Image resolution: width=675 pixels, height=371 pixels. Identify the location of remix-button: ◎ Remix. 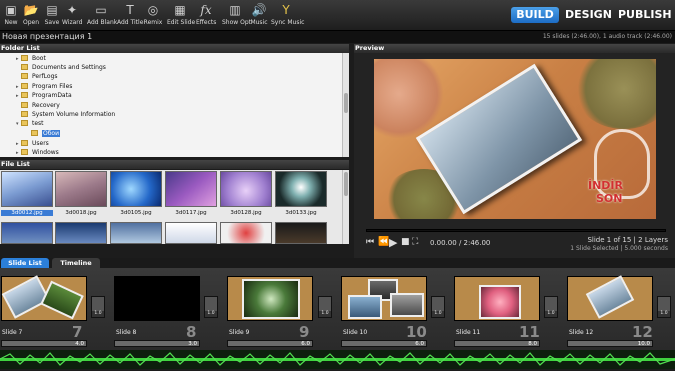
(153, 14).